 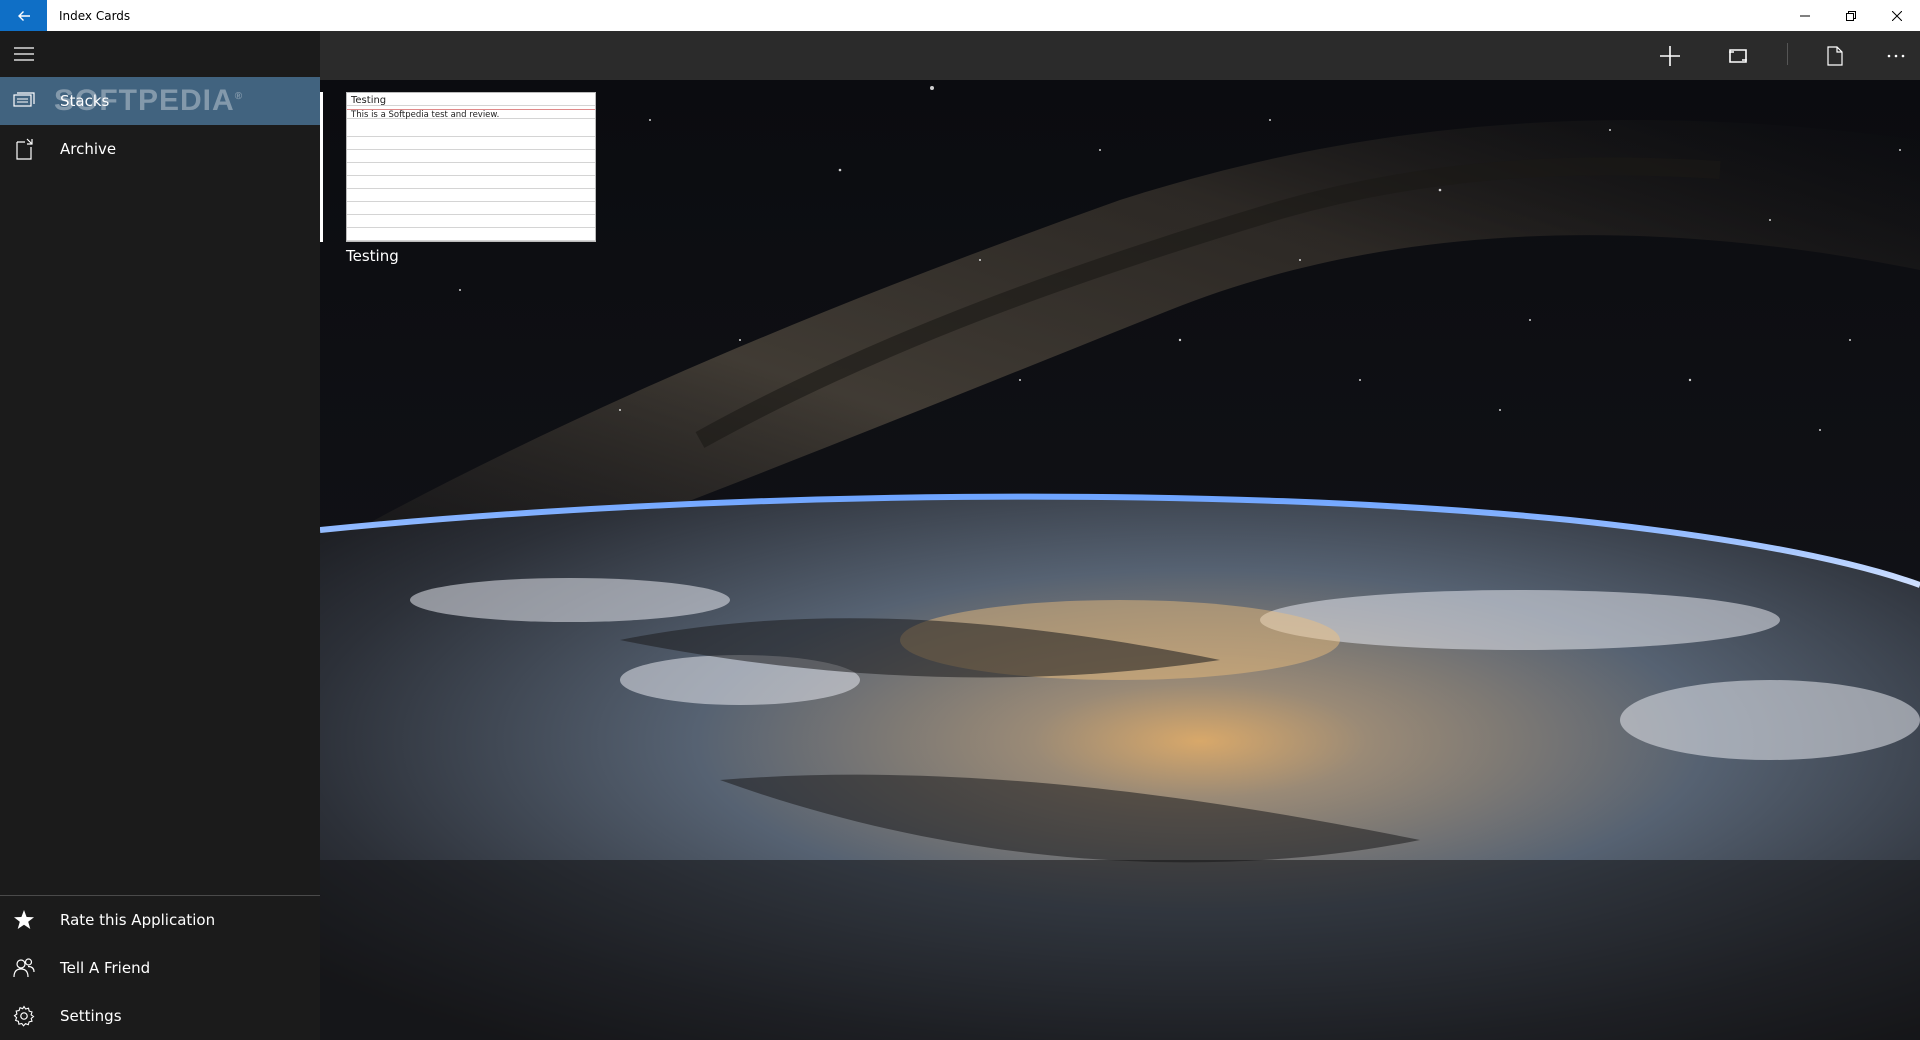 I want to click on loop-button, so click(x=1738, y=55).